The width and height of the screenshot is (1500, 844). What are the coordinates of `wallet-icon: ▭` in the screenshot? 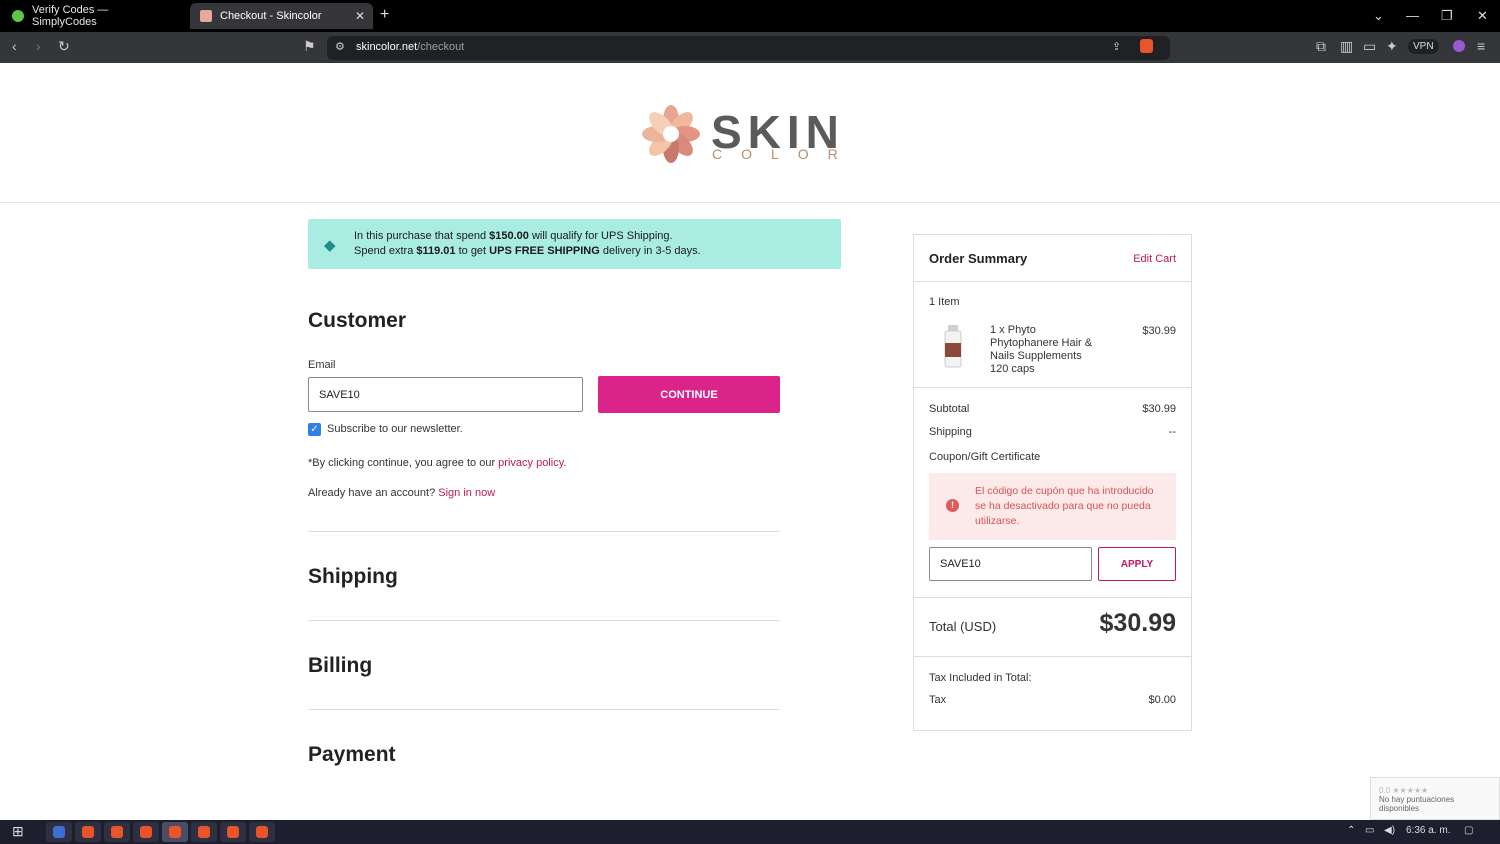 It's located at (1369, 46).